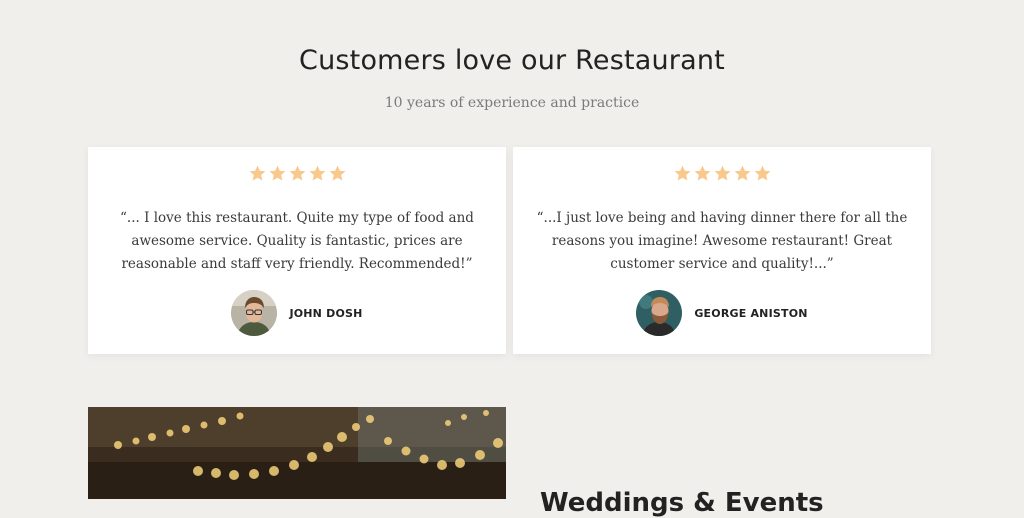  I want to click on person-glasses-avatar-icon, so click(254, 313).